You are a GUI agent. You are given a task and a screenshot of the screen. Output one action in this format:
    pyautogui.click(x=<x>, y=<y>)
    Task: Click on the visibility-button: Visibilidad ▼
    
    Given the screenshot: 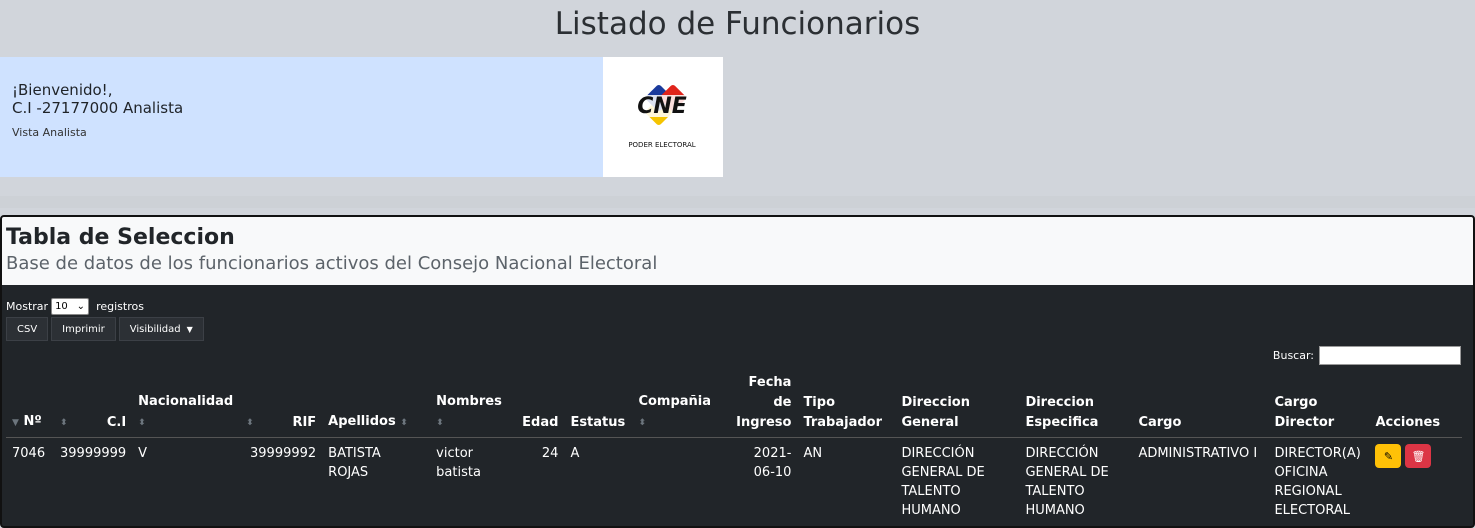 What is the action you would take?
    pyautogui.click(x=161, y=329)
    